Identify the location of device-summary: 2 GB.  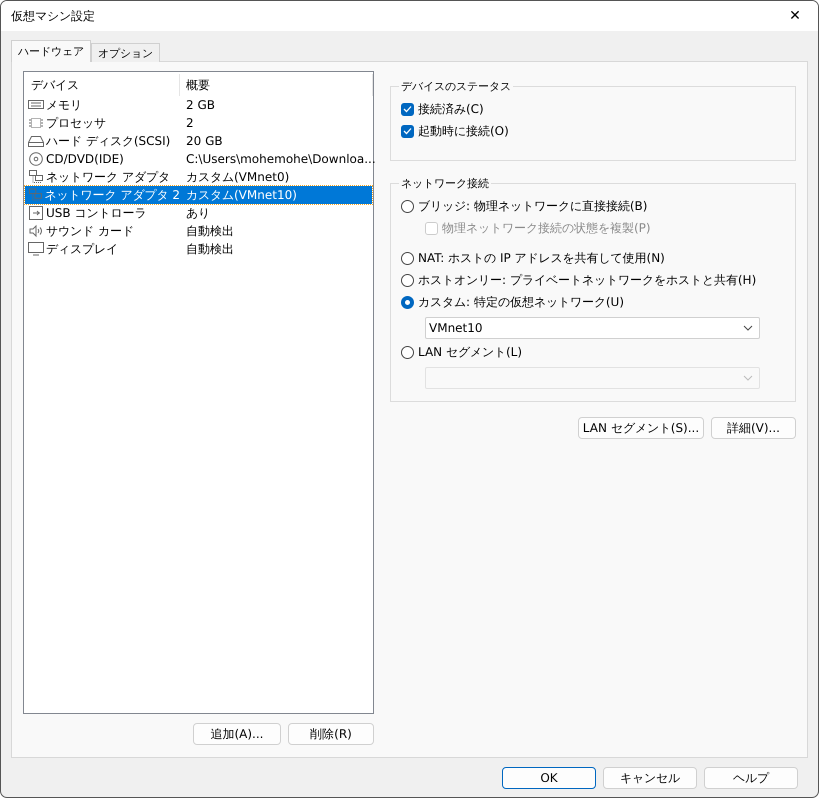
(200, 105).